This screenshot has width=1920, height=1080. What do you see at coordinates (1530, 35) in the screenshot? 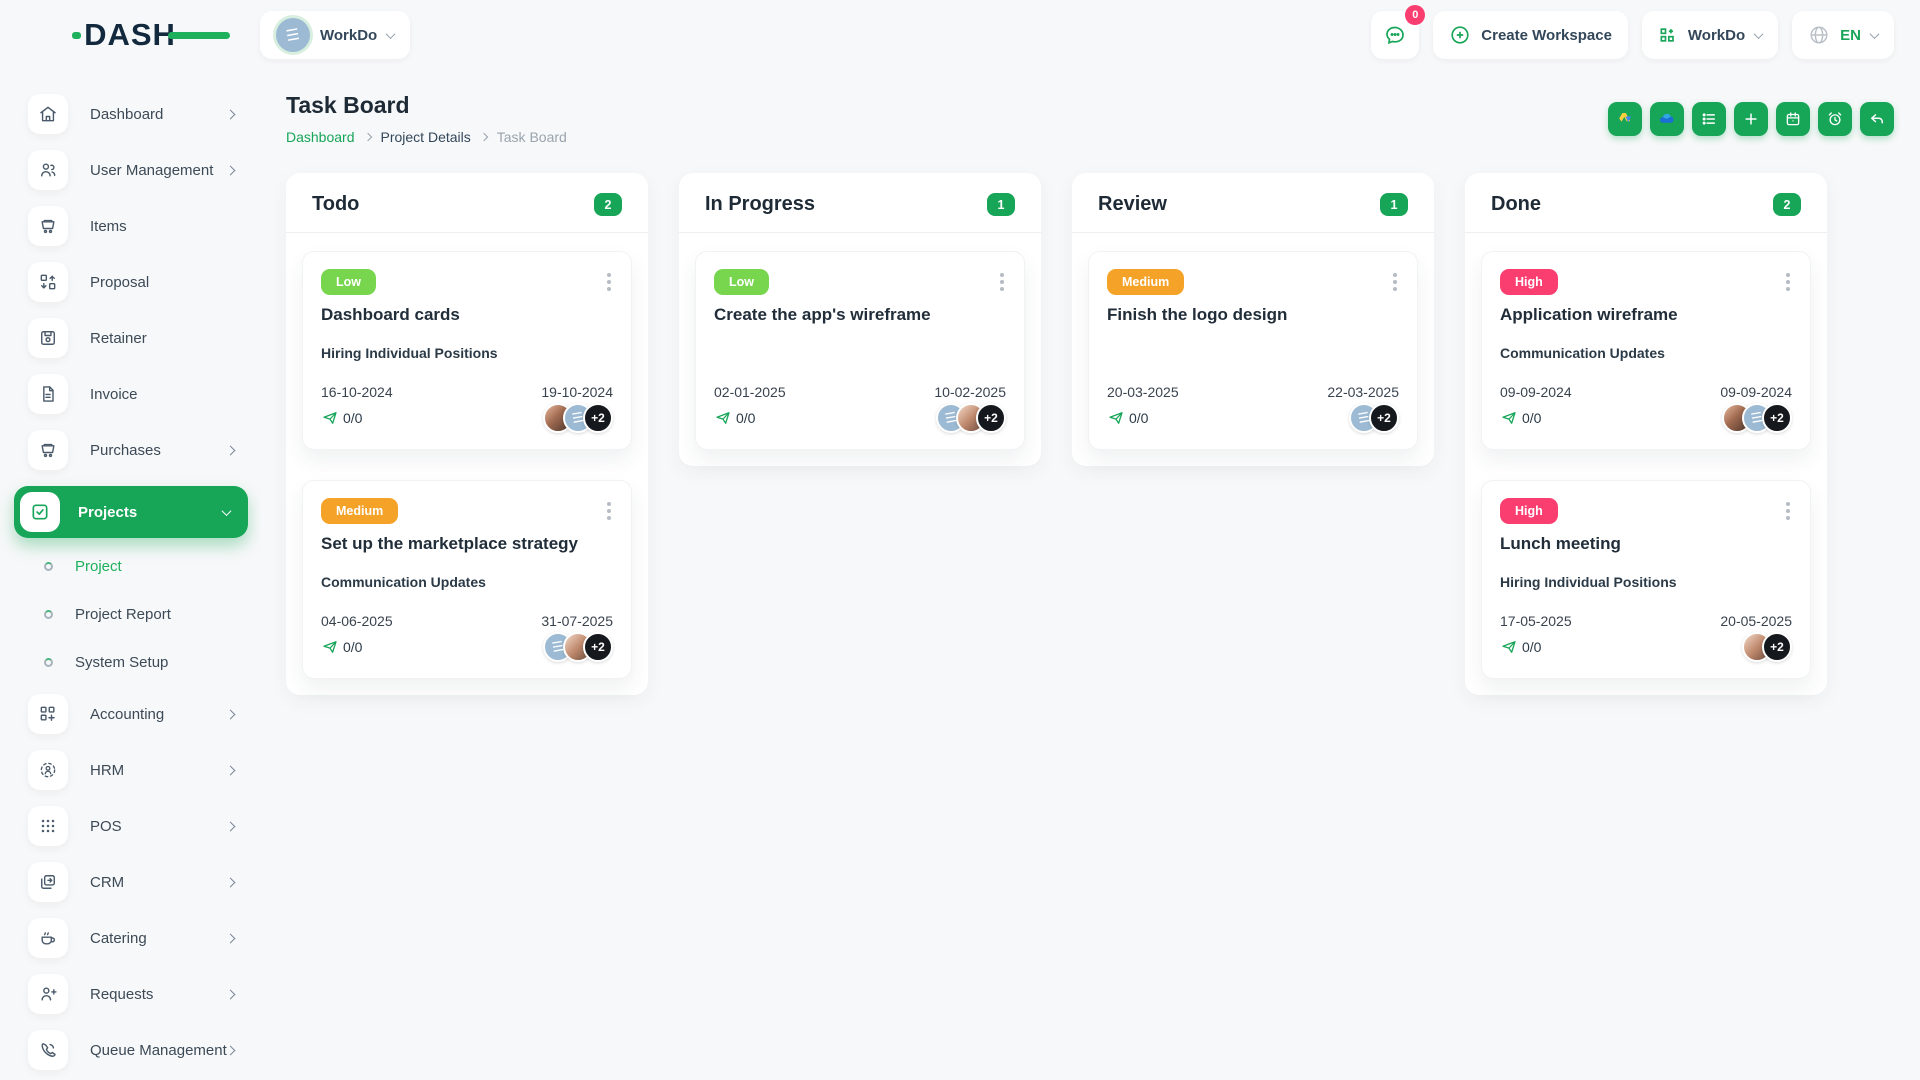
I see `create-workspace-button: Create Workspace` at bounding box center [1530, 35].